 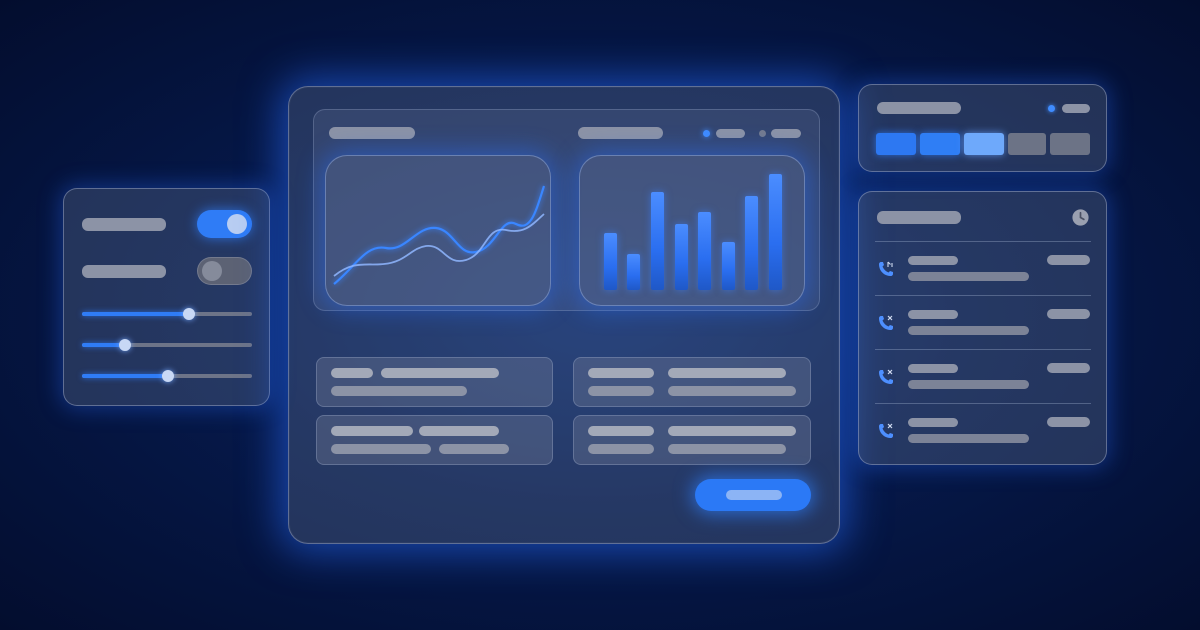 I want to click on header-filter-placeholder, so click(x=620, y=133).